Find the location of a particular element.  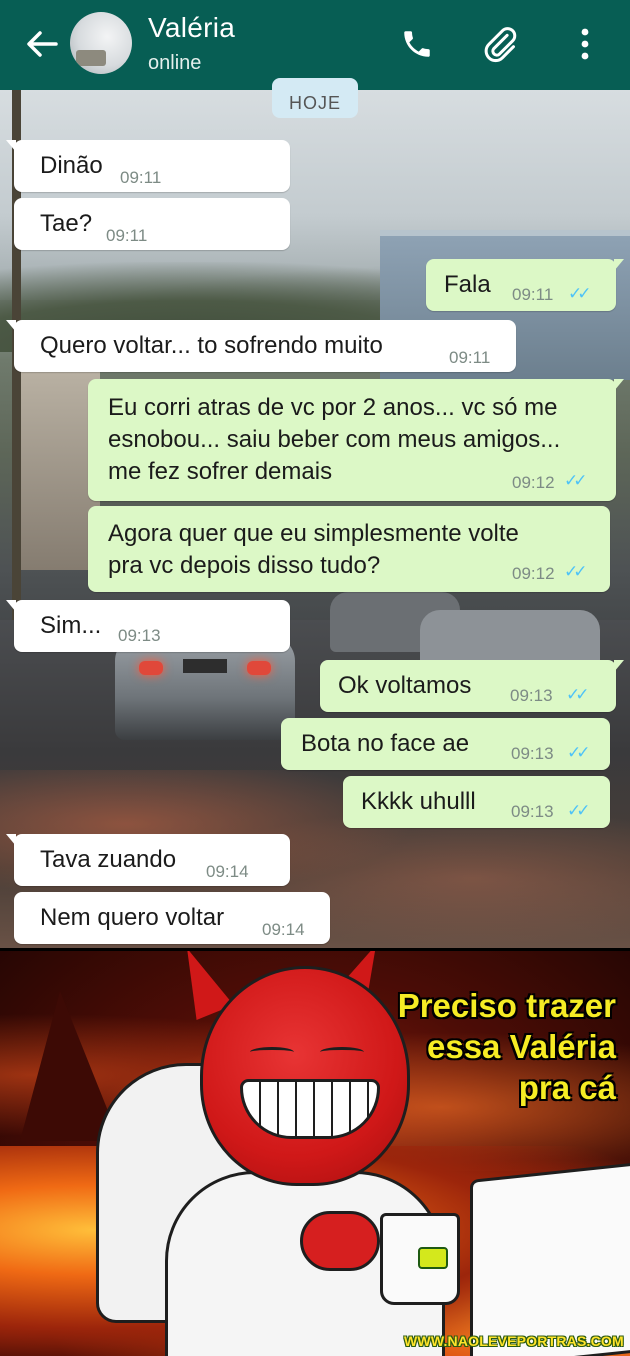

caption-line: pra cá is located at coordinates (567, 1087).